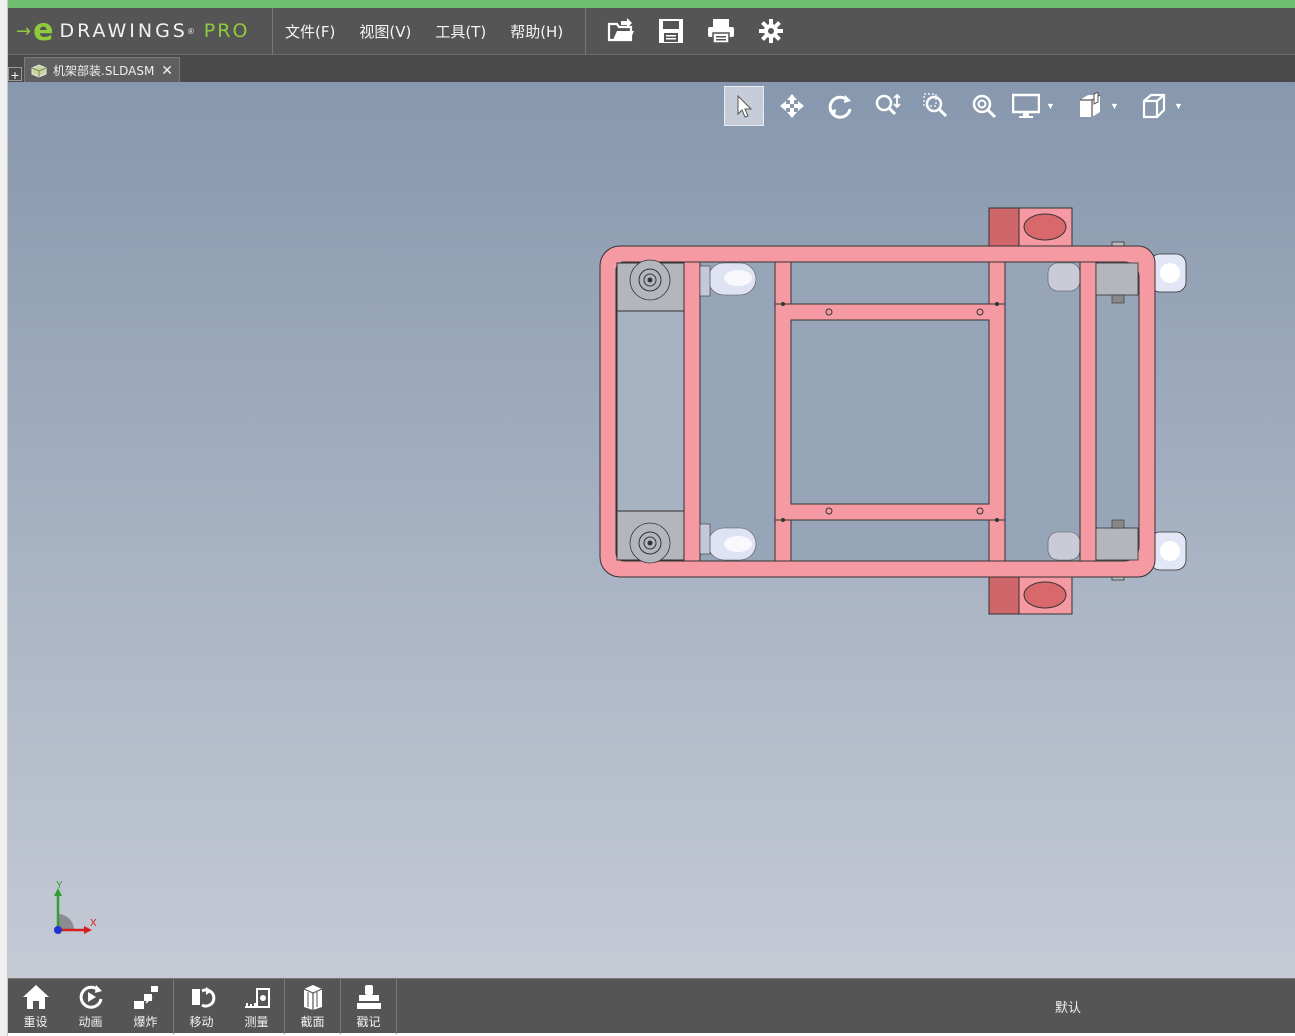 The image size is (1295, 1036). What do you see at coordinates (1090, 104) in the screenshot?
I see `section-view-icon` at bounding box center [1090, 104].